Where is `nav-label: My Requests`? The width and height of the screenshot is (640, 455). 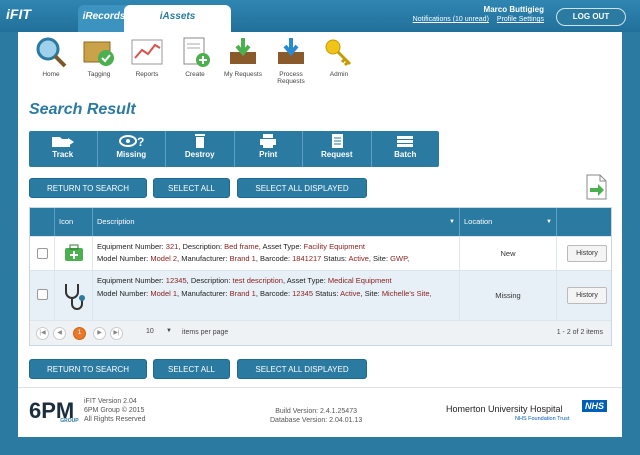 nav-label: My Requests is located at coordinates (243, 74).